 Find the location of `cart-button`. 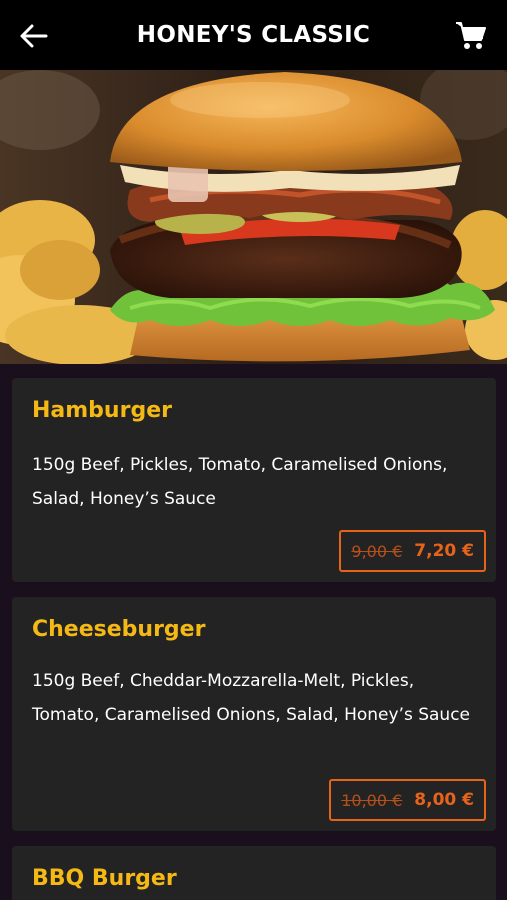

cart-button is located at coordinates (471, 35).